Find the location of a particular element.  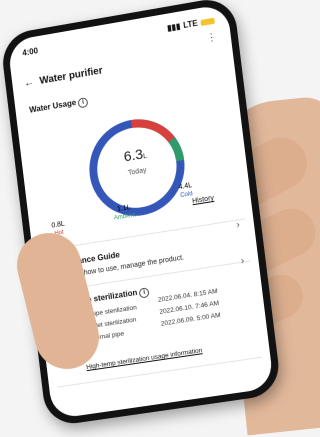

status-icons: ▮▮▮ LTE is located at coordinates (191, 24).